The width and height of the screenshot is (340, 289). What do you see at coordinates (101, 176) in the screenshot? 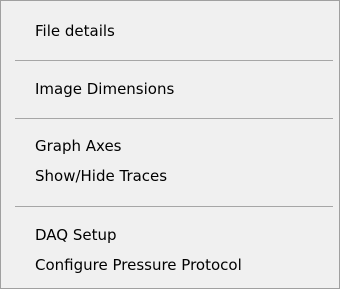
I see `menu-item-show-hide-traces: Show/Hide Traces` at bounding box center [101, 176].